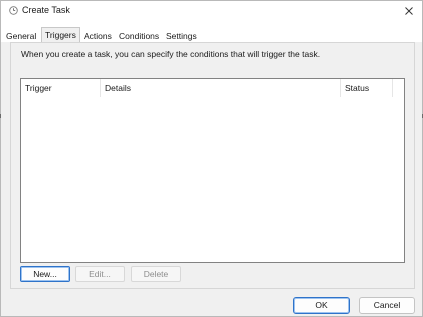  I want to click on close-button, so click(409, 11).